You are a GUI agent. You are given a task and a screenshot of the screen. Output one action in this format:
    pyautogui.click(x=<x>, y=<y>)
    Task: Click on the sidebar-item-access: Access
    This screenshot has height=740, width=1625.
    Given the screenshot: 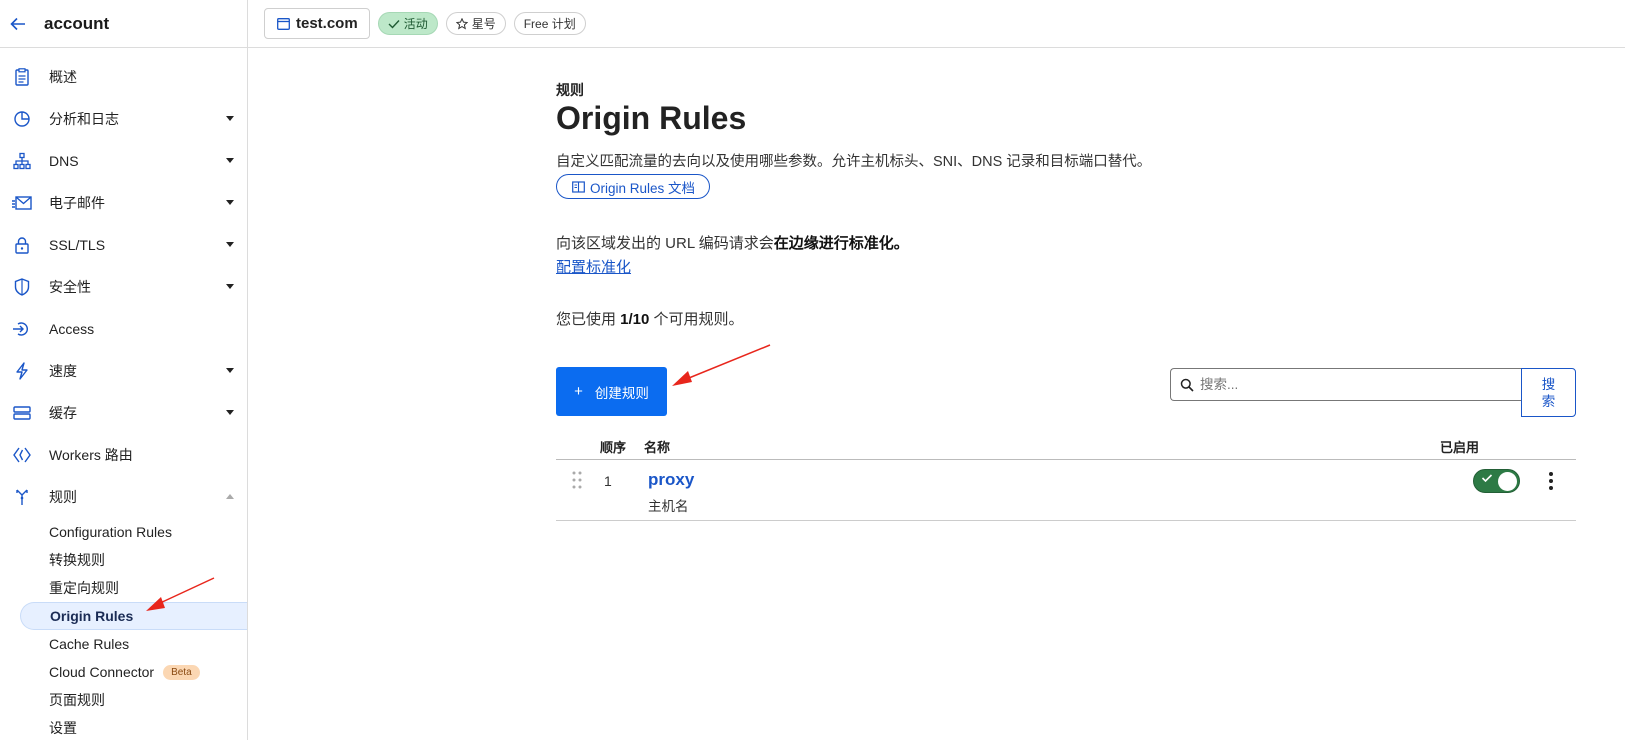 What is the action you would take?
    pyautogui.click(x=123, y=329)
    